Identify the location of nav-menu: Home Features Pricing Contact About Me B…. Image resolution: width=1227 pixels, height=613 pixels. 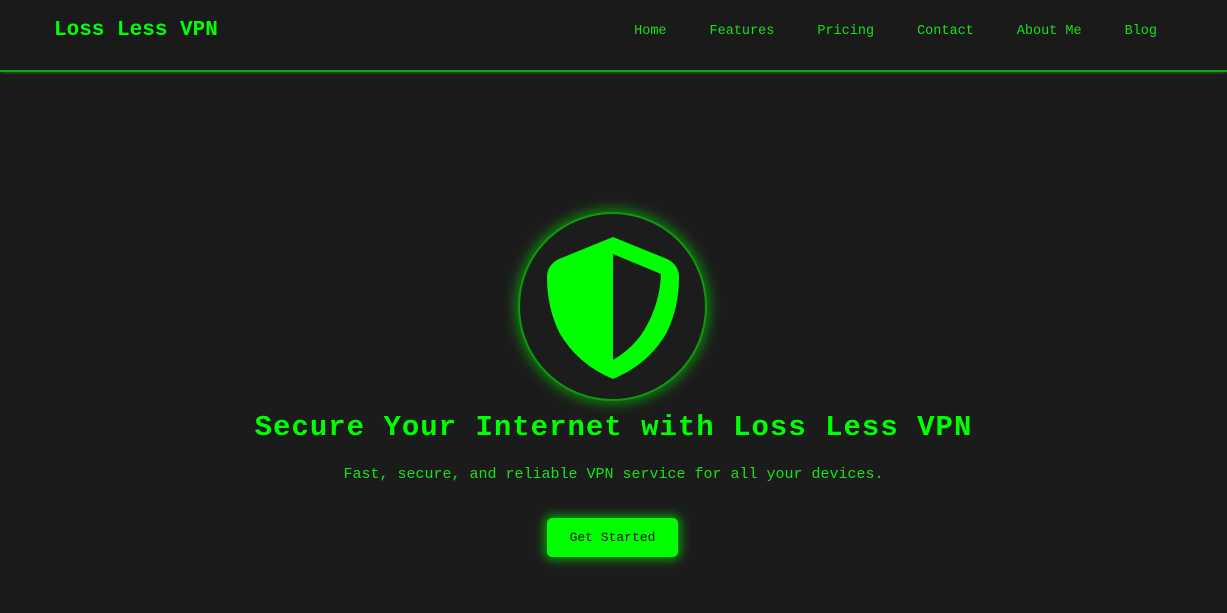
(874, 31).